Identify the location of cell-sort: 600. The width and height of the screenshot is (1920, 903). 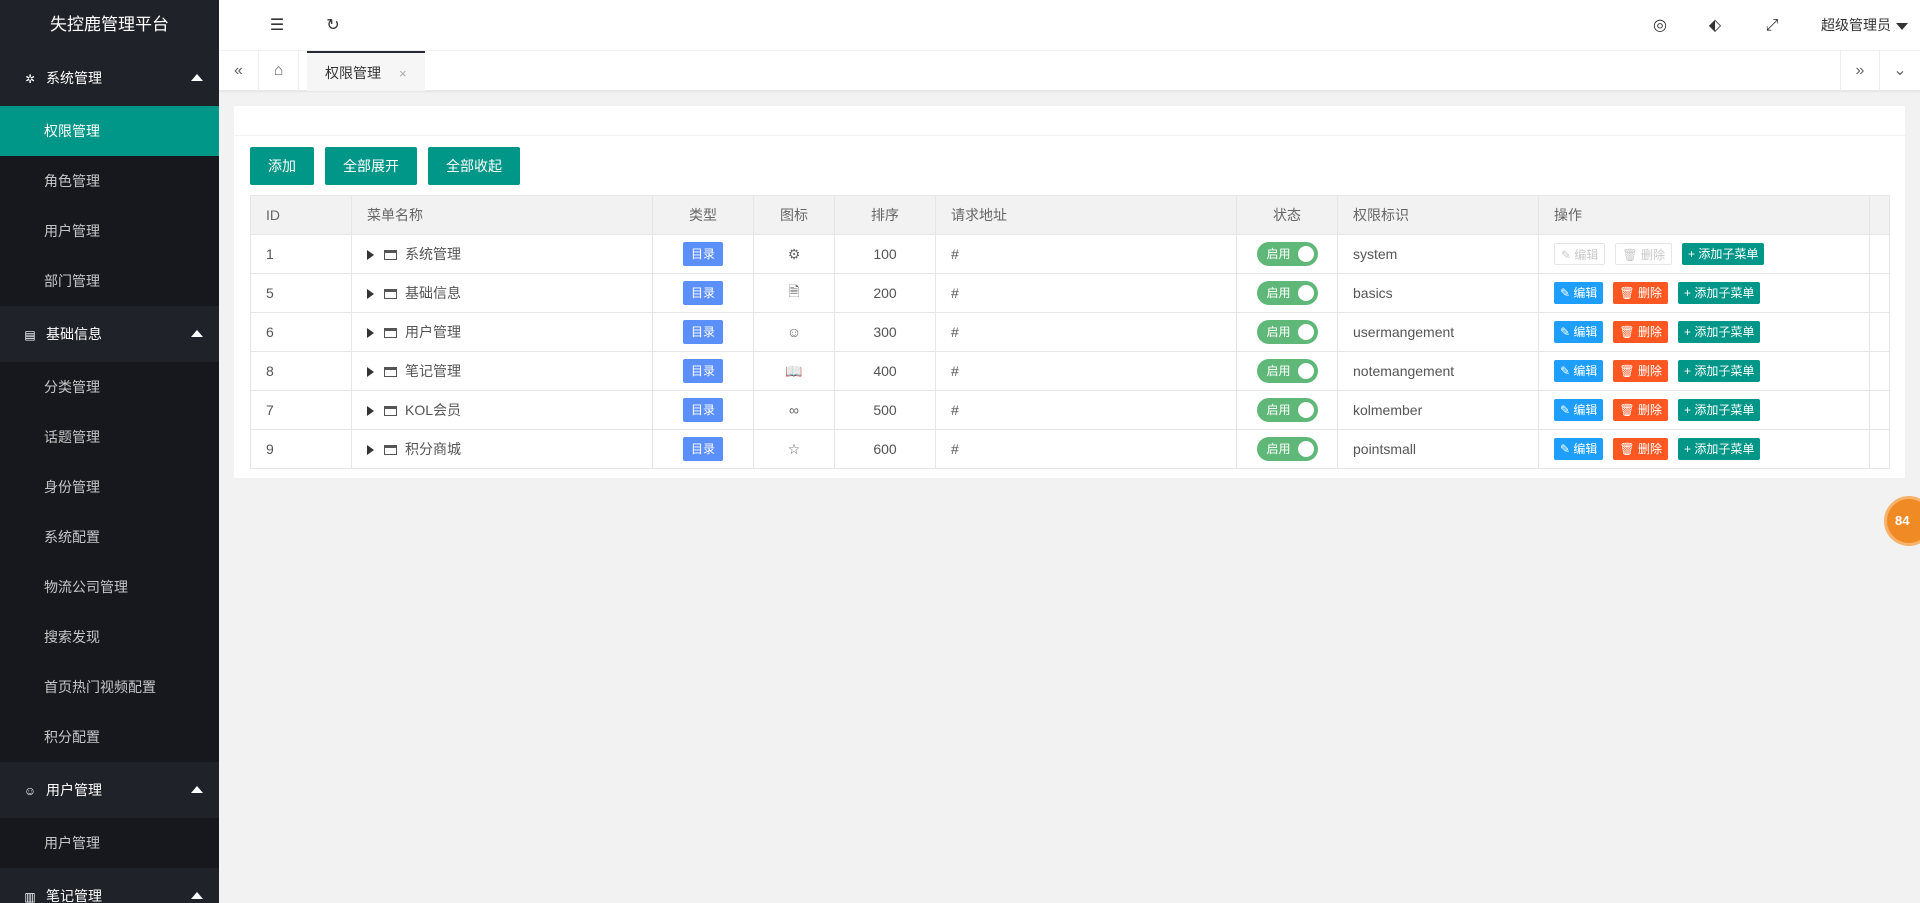
(885, 449).